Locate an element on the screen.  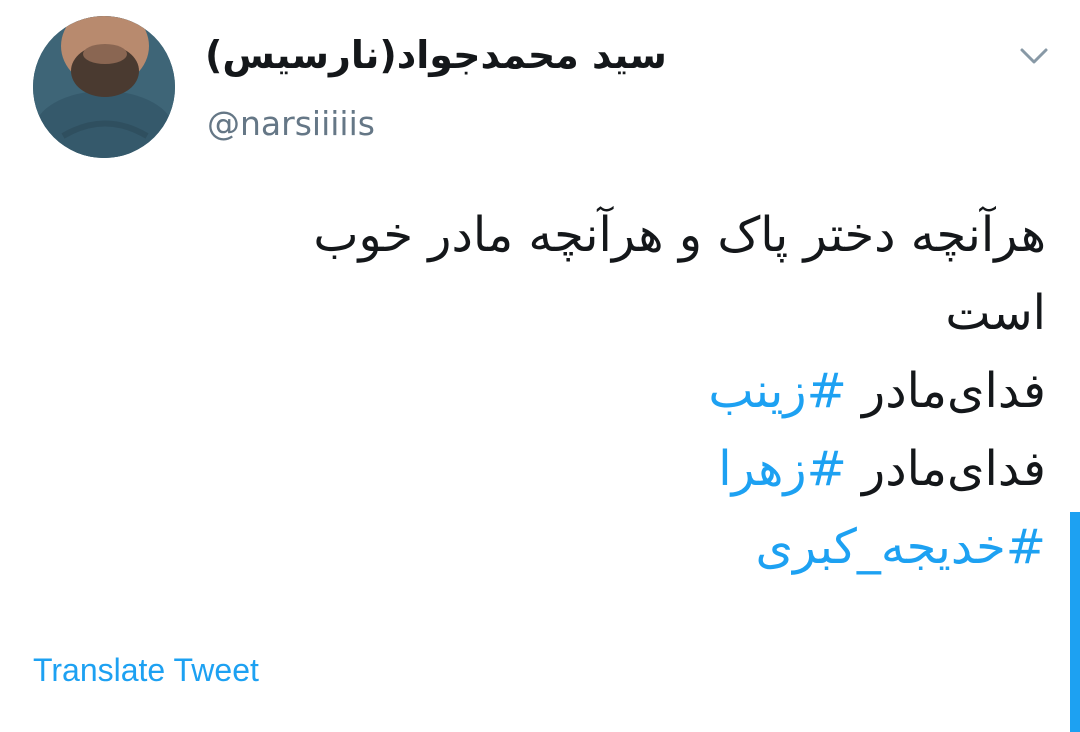
tweet-text-line: هرآنچه دختر پاک و هرآنچه مادر خوب is located at coordinates (679, 235).